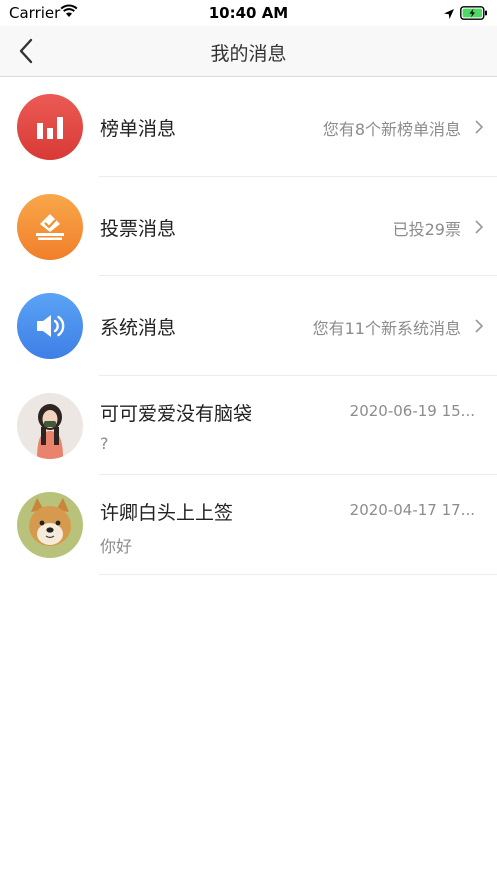 The height and width of the screenshot is (883, 497). What do you see at coordinates (167, 513) in the screenshot?
I see `chat-name: 许卿白头上上签` at bounding box center [167, 513].